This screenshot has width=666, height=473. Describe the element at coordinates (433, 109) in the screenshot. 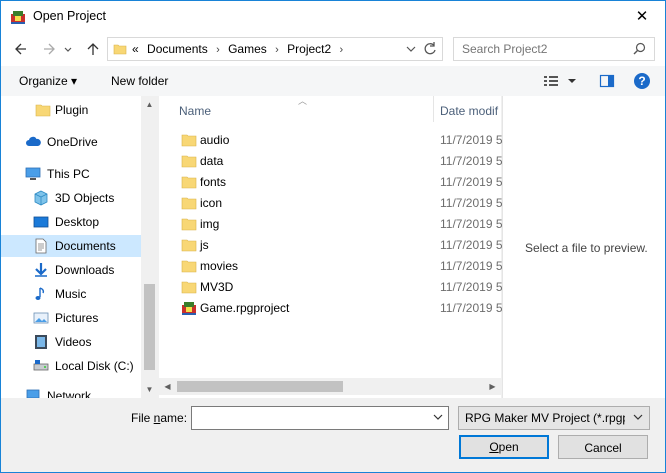

I see `column-divider` at that location.